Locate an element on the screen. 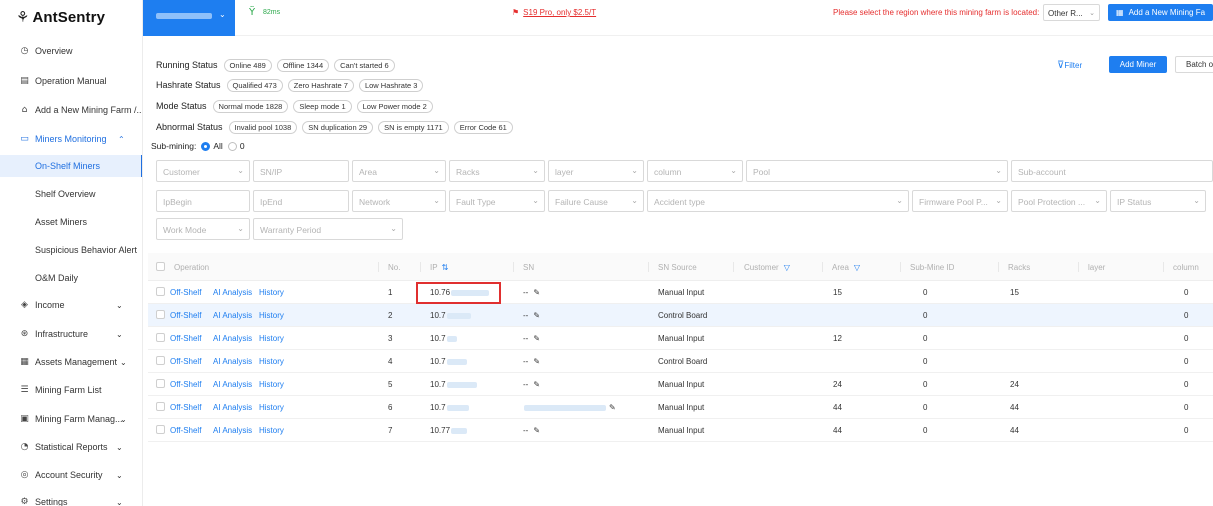 The image size is (1213, 506). warranty-period-select: Warranty Period ⌄ is located at coordinates (328, 229).